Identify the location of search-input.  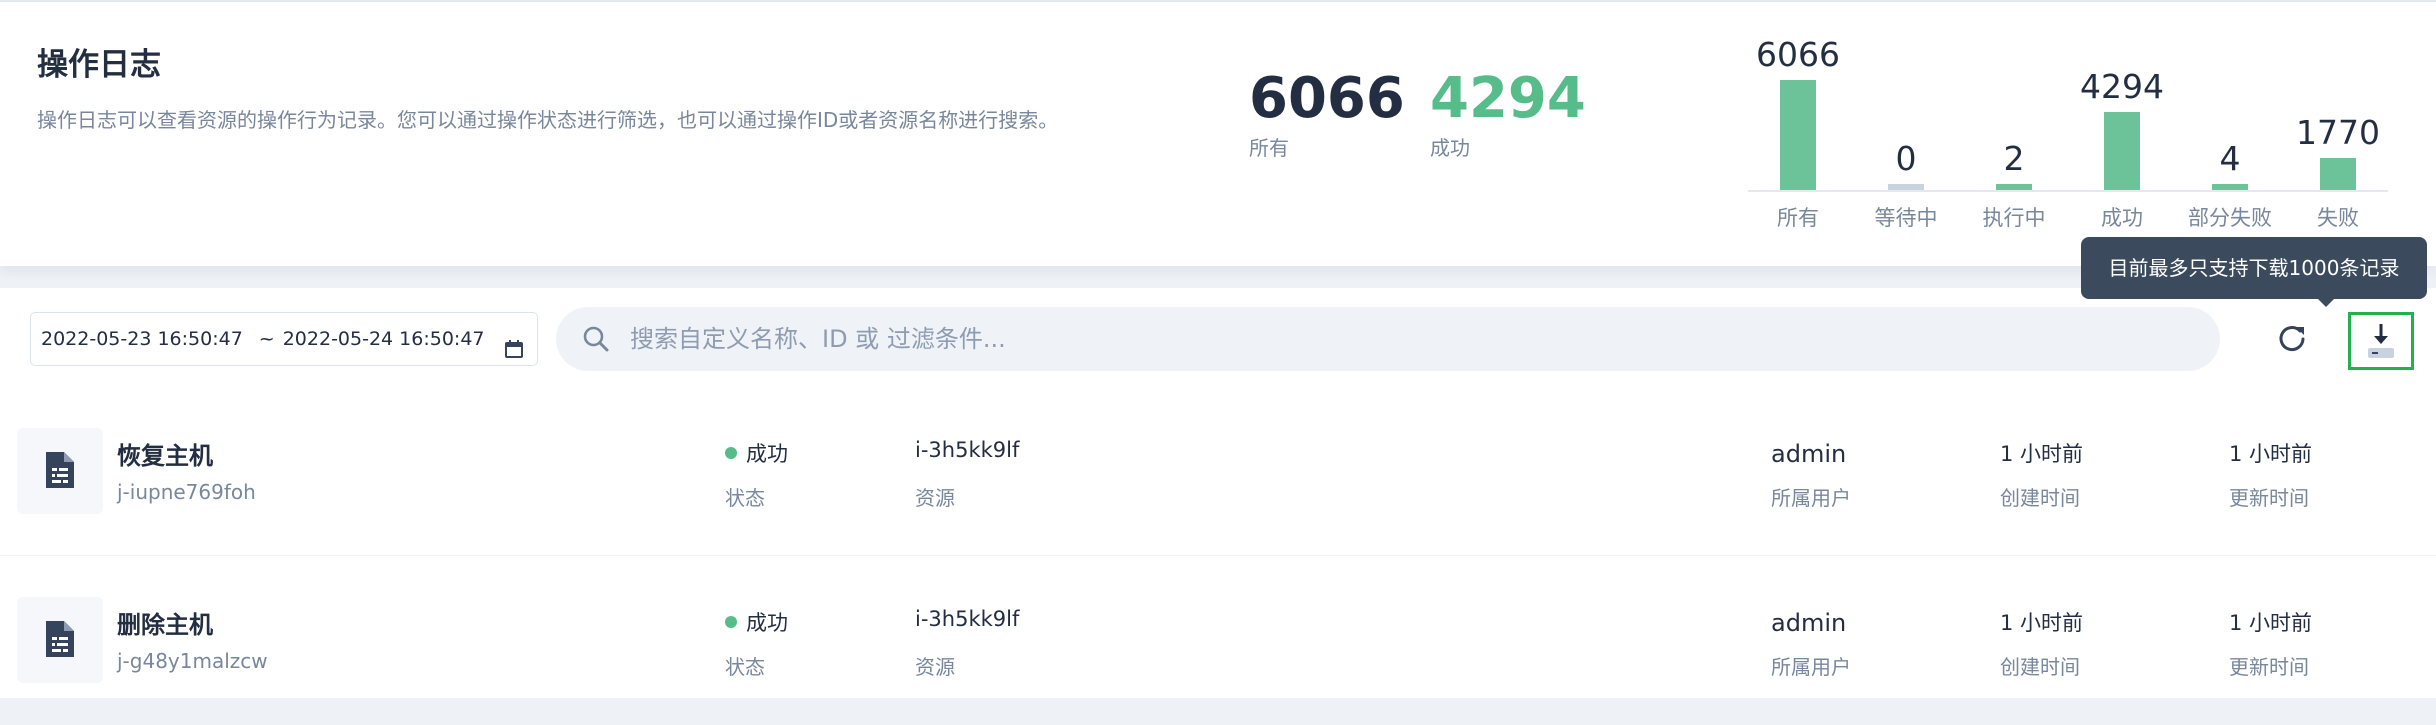
(1410, 339).